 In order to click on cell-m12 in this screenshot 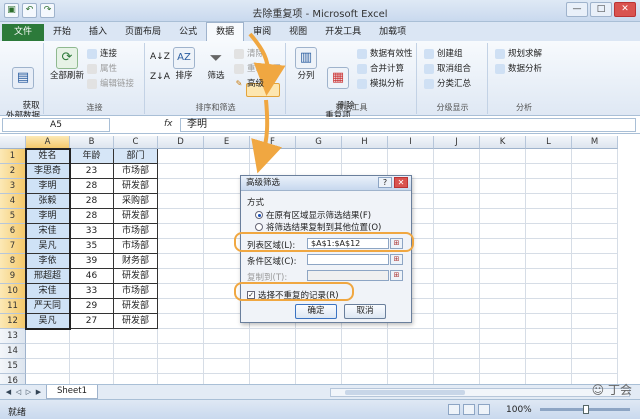, I will do `click(595, 321)`.